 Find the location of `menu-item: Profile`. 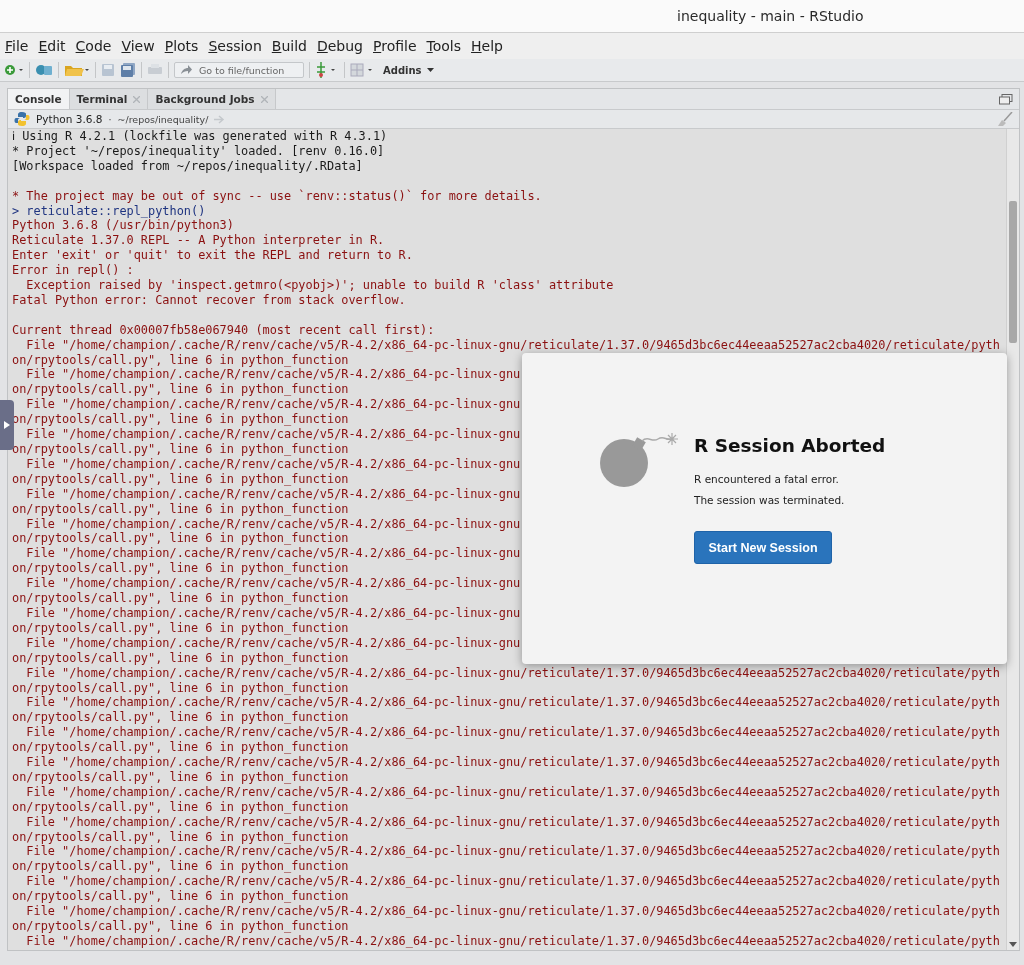

menu-item: Profile is located at coordinates (397, 46).